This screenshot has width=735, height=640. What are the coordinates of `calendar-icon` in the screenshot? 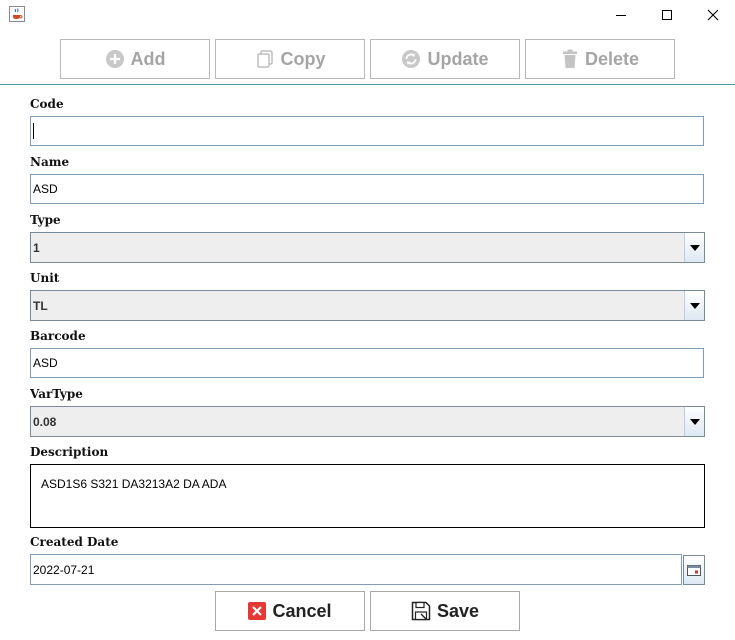 It's located at (694, 570).